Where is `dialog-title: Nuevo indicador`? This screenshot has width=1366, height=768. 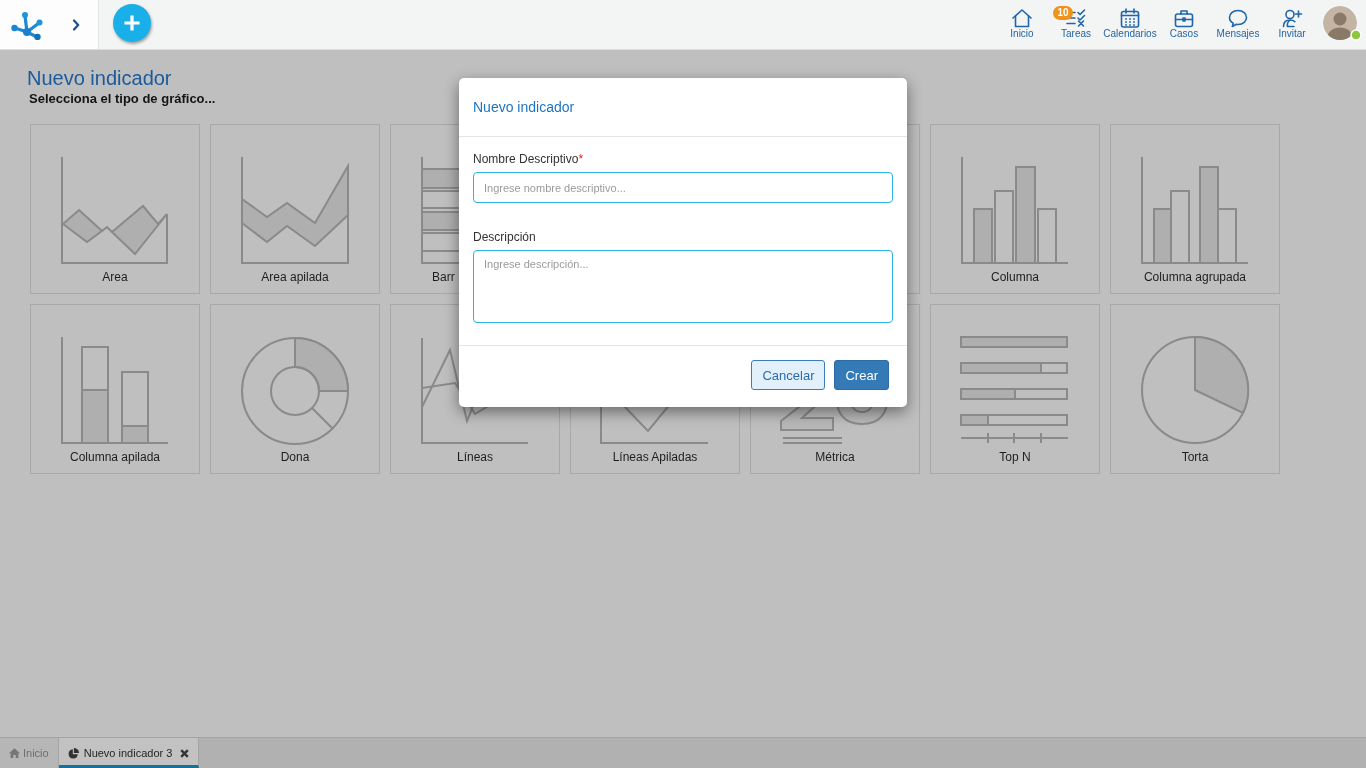
dialog-title: Nuevo indicador is located at coordinates (524, 107).